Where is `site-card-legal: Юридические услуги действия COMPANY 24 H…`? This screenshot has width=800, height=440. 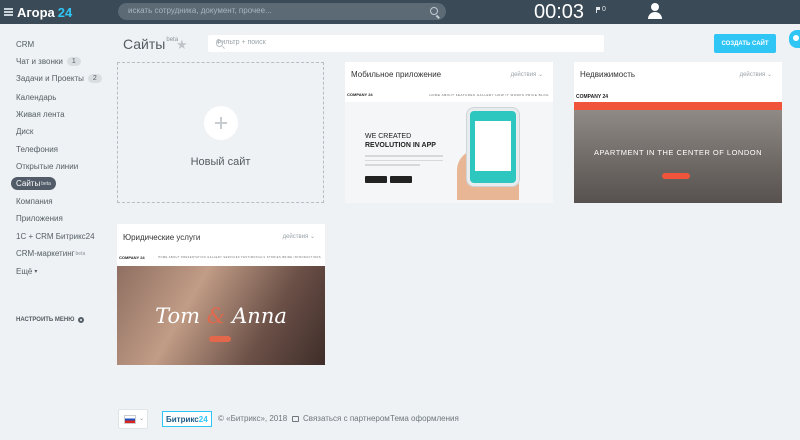
site-card-legal: Юридические услуги действия COMPANY 24 H… is located at coordinates (221, 294).